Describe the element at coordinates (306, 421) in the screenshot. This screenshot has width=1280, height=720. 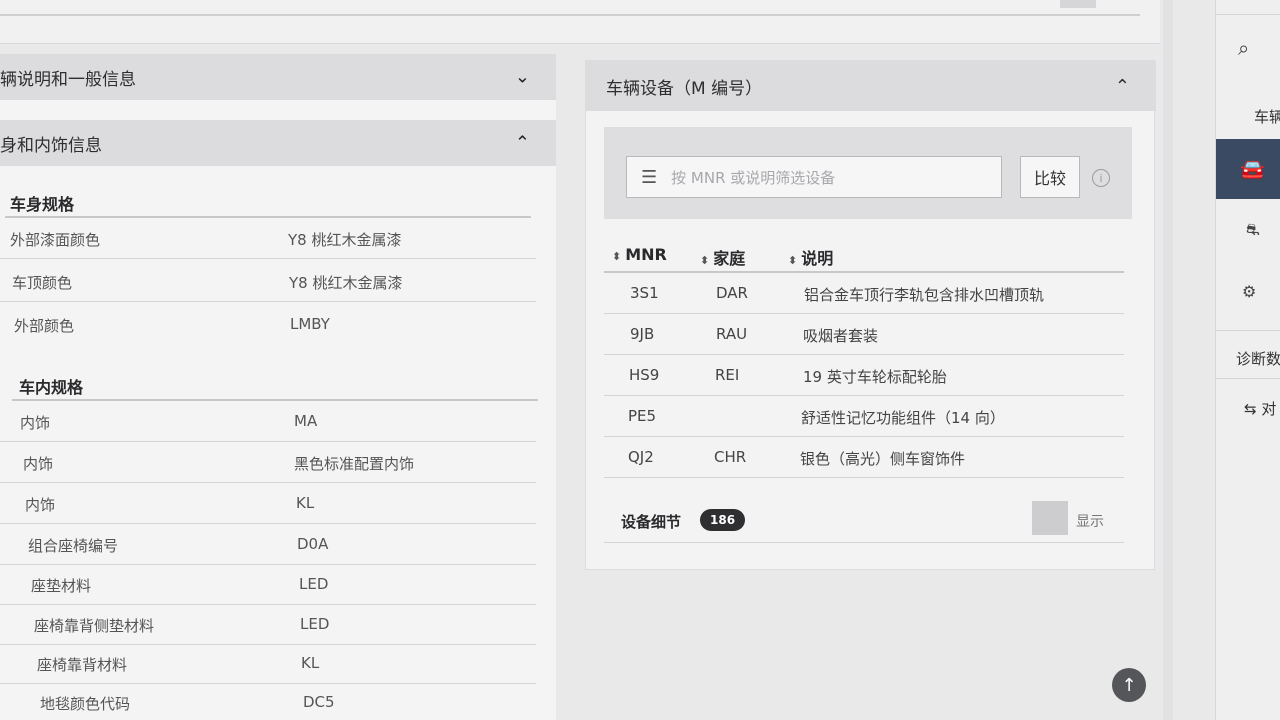
I see `row-value: MA` at that location.